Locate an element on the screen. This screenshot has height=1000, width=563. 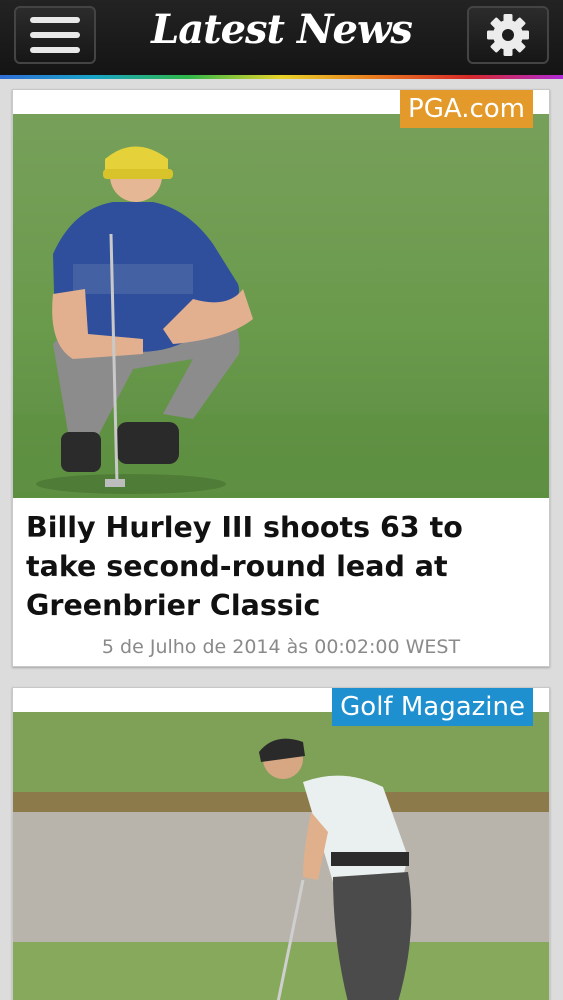
hamburger-menu-icon is located at coordinates (55, 35).